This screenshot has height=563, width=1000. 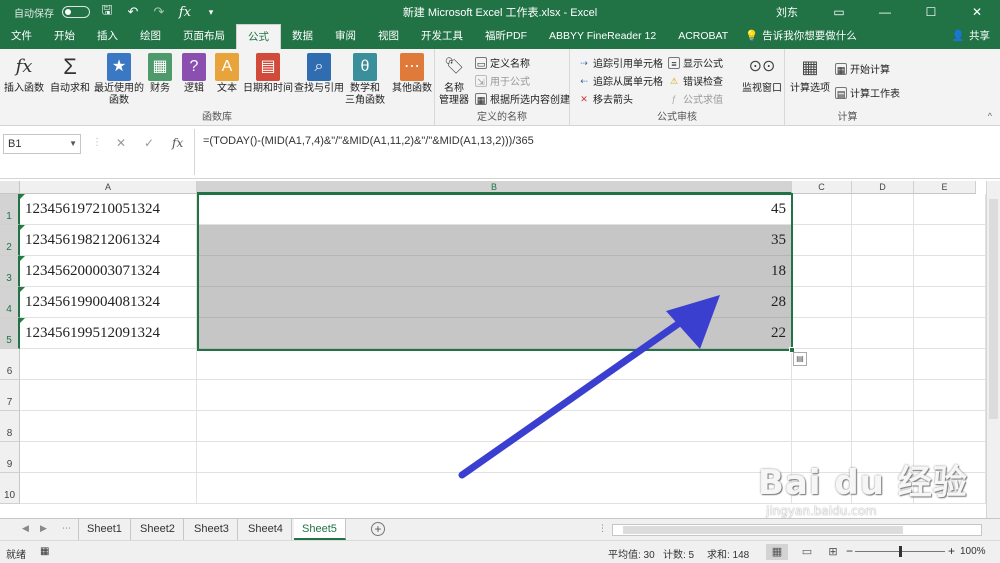 I want to click on trace-precedents-button: ⇢ 追踪引用单元格, so click(x=620, y=63).